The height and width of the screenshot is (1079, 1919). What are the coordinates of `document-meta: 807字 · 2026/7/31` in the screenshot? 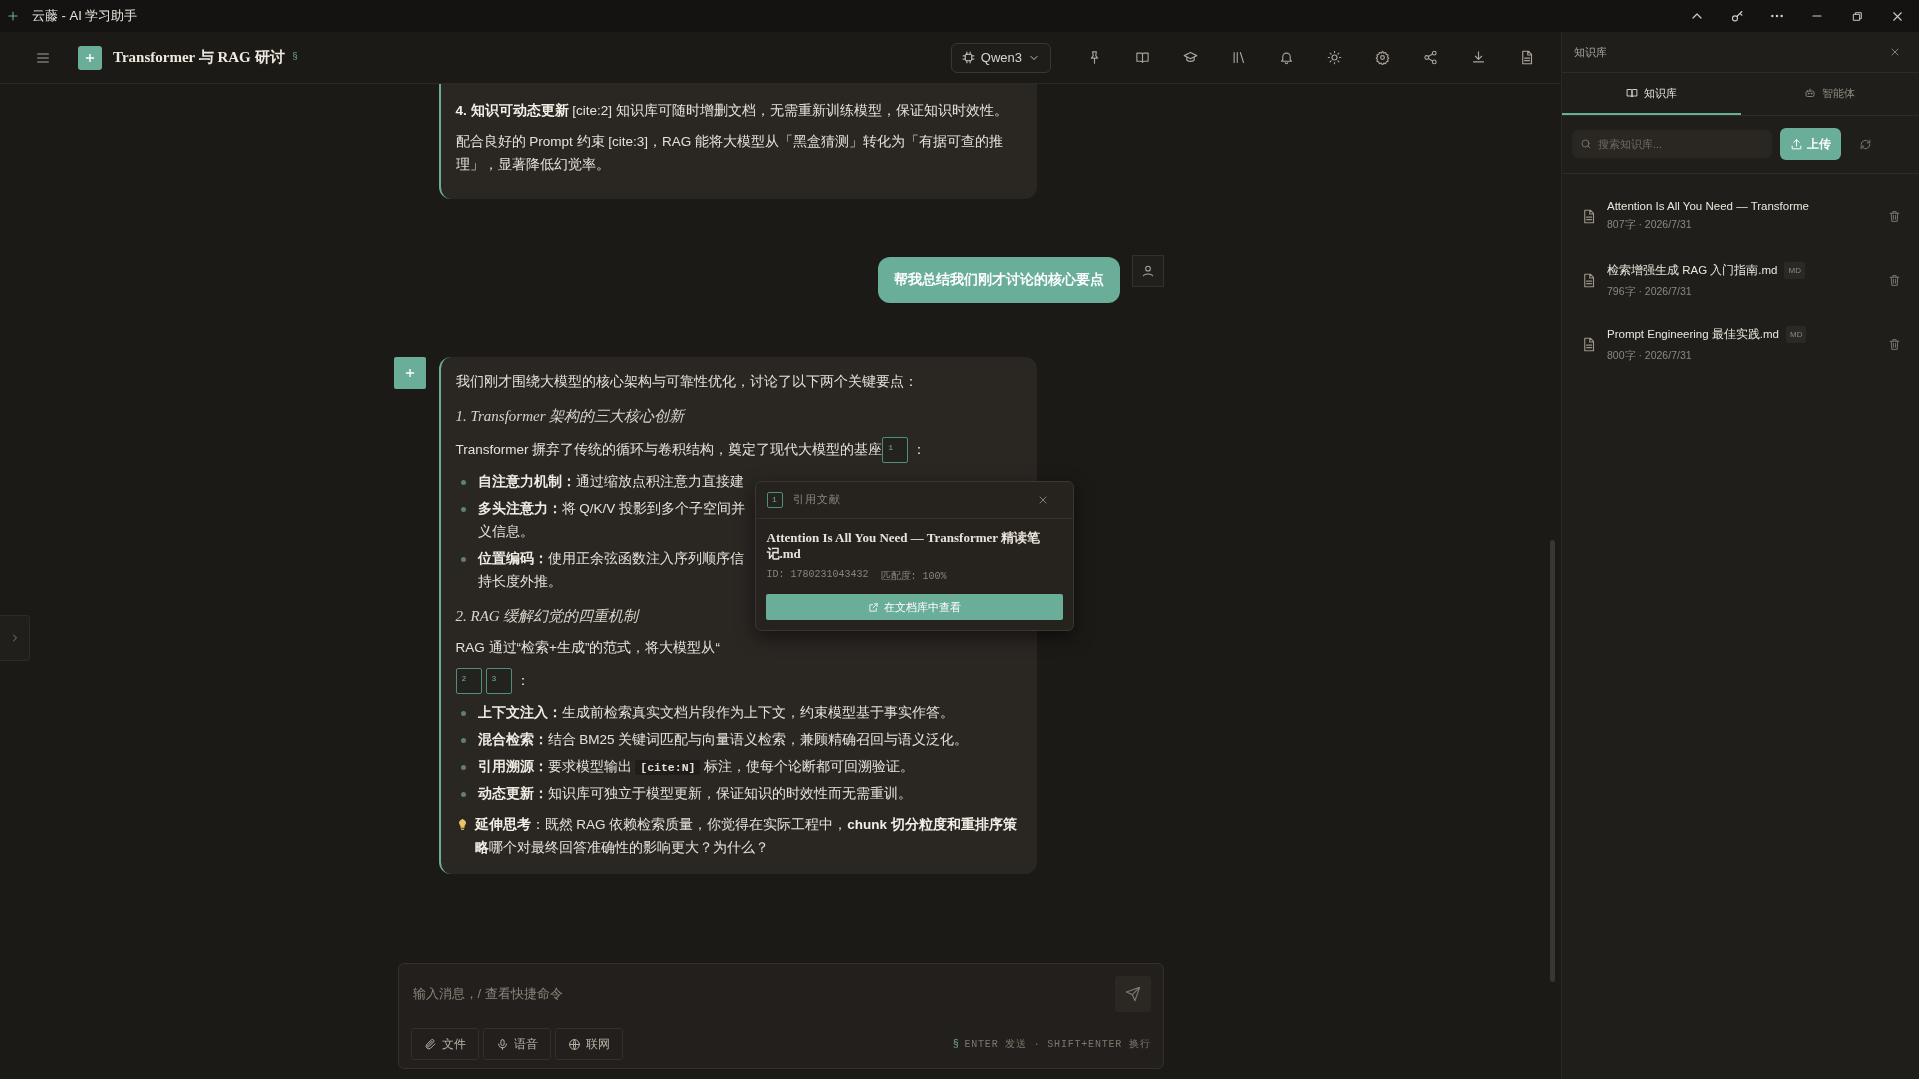 It's located at (1650, 225).